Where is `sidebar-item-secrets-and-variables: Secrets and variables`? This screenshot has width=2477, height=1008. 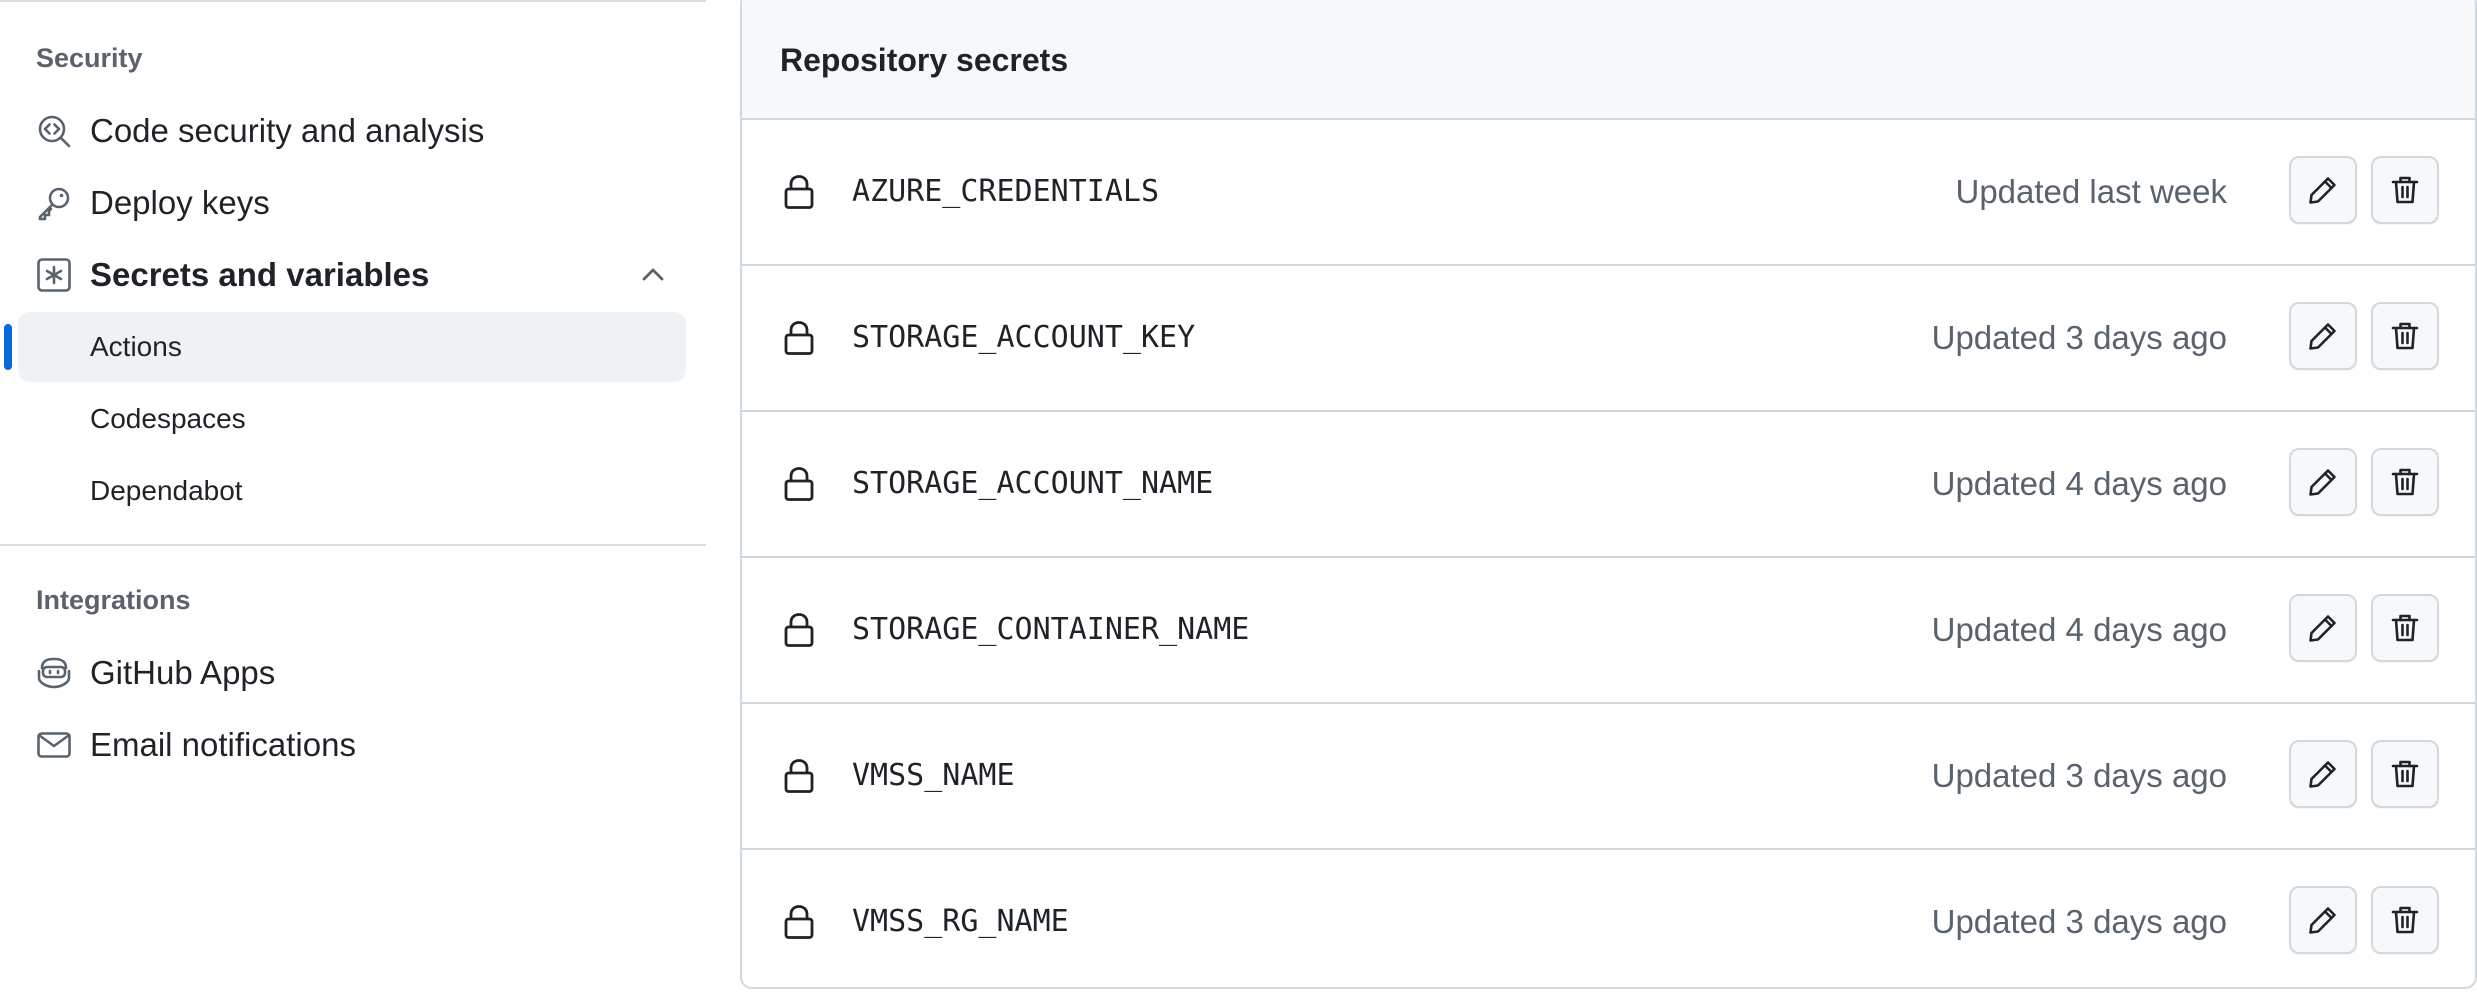 sidebar-item-secrets-and-variables: Secrets and variables is located at coordinates (352, 275).